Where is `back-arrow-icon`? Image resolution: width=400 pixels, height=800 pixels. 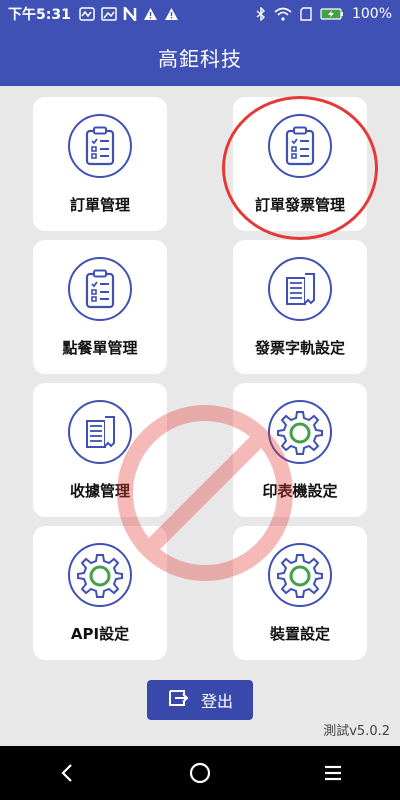 back-arrow-icon is located at coordinates (66, 773).